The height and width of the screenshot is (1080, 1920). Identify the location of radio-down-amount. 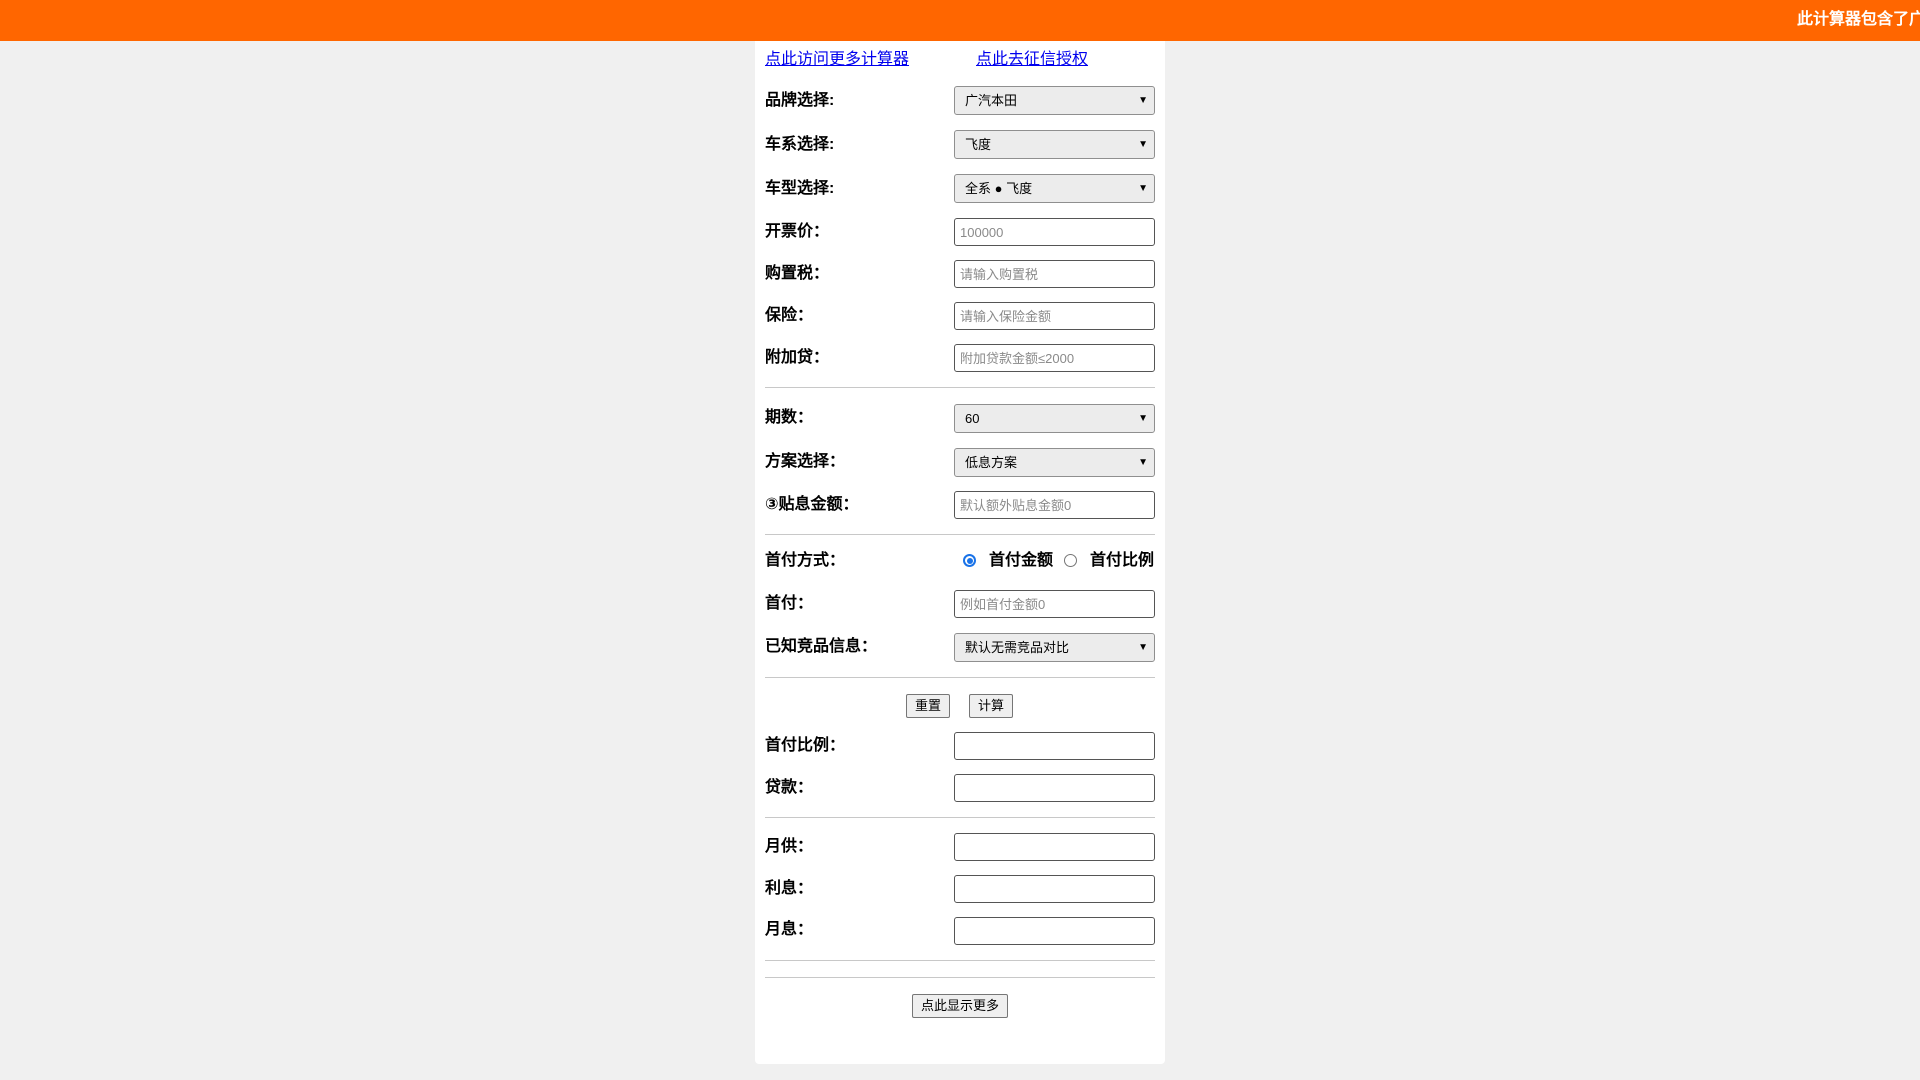
(969, 560).